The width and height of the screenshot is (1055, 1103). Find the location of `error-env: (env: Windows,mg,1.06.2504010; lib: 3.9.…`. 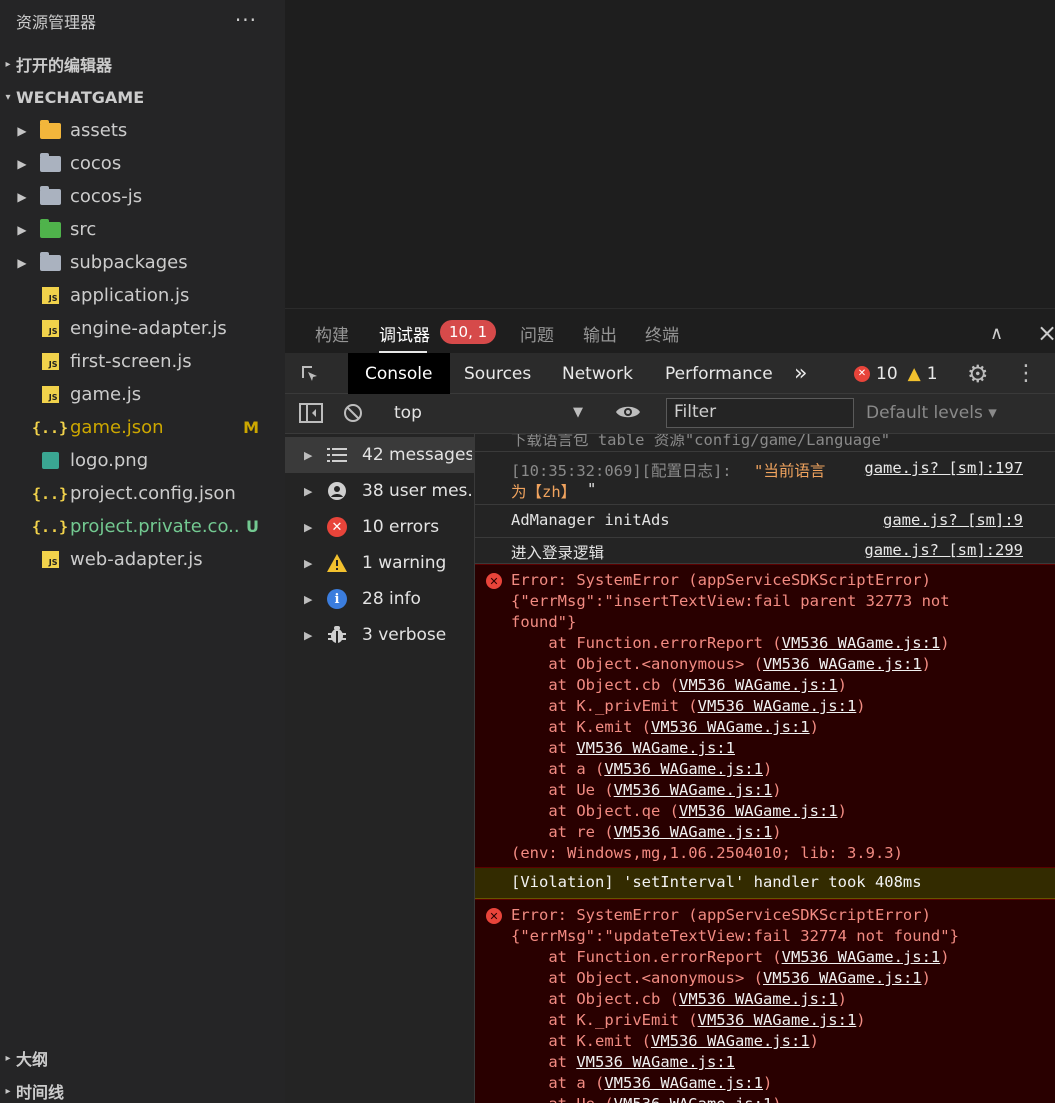

error-env: (env: Windows,mg,1.06.2504010; lib: 3.9.… is located at coordinates (707, 853).